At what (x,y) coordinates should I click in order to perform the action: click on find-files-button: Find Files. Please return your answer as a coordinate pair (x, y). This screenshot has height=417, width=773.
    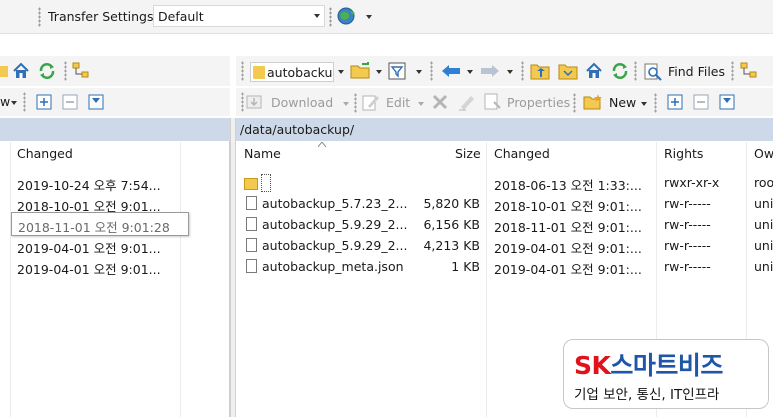
    Looking at the image, I should click on (696, 71).